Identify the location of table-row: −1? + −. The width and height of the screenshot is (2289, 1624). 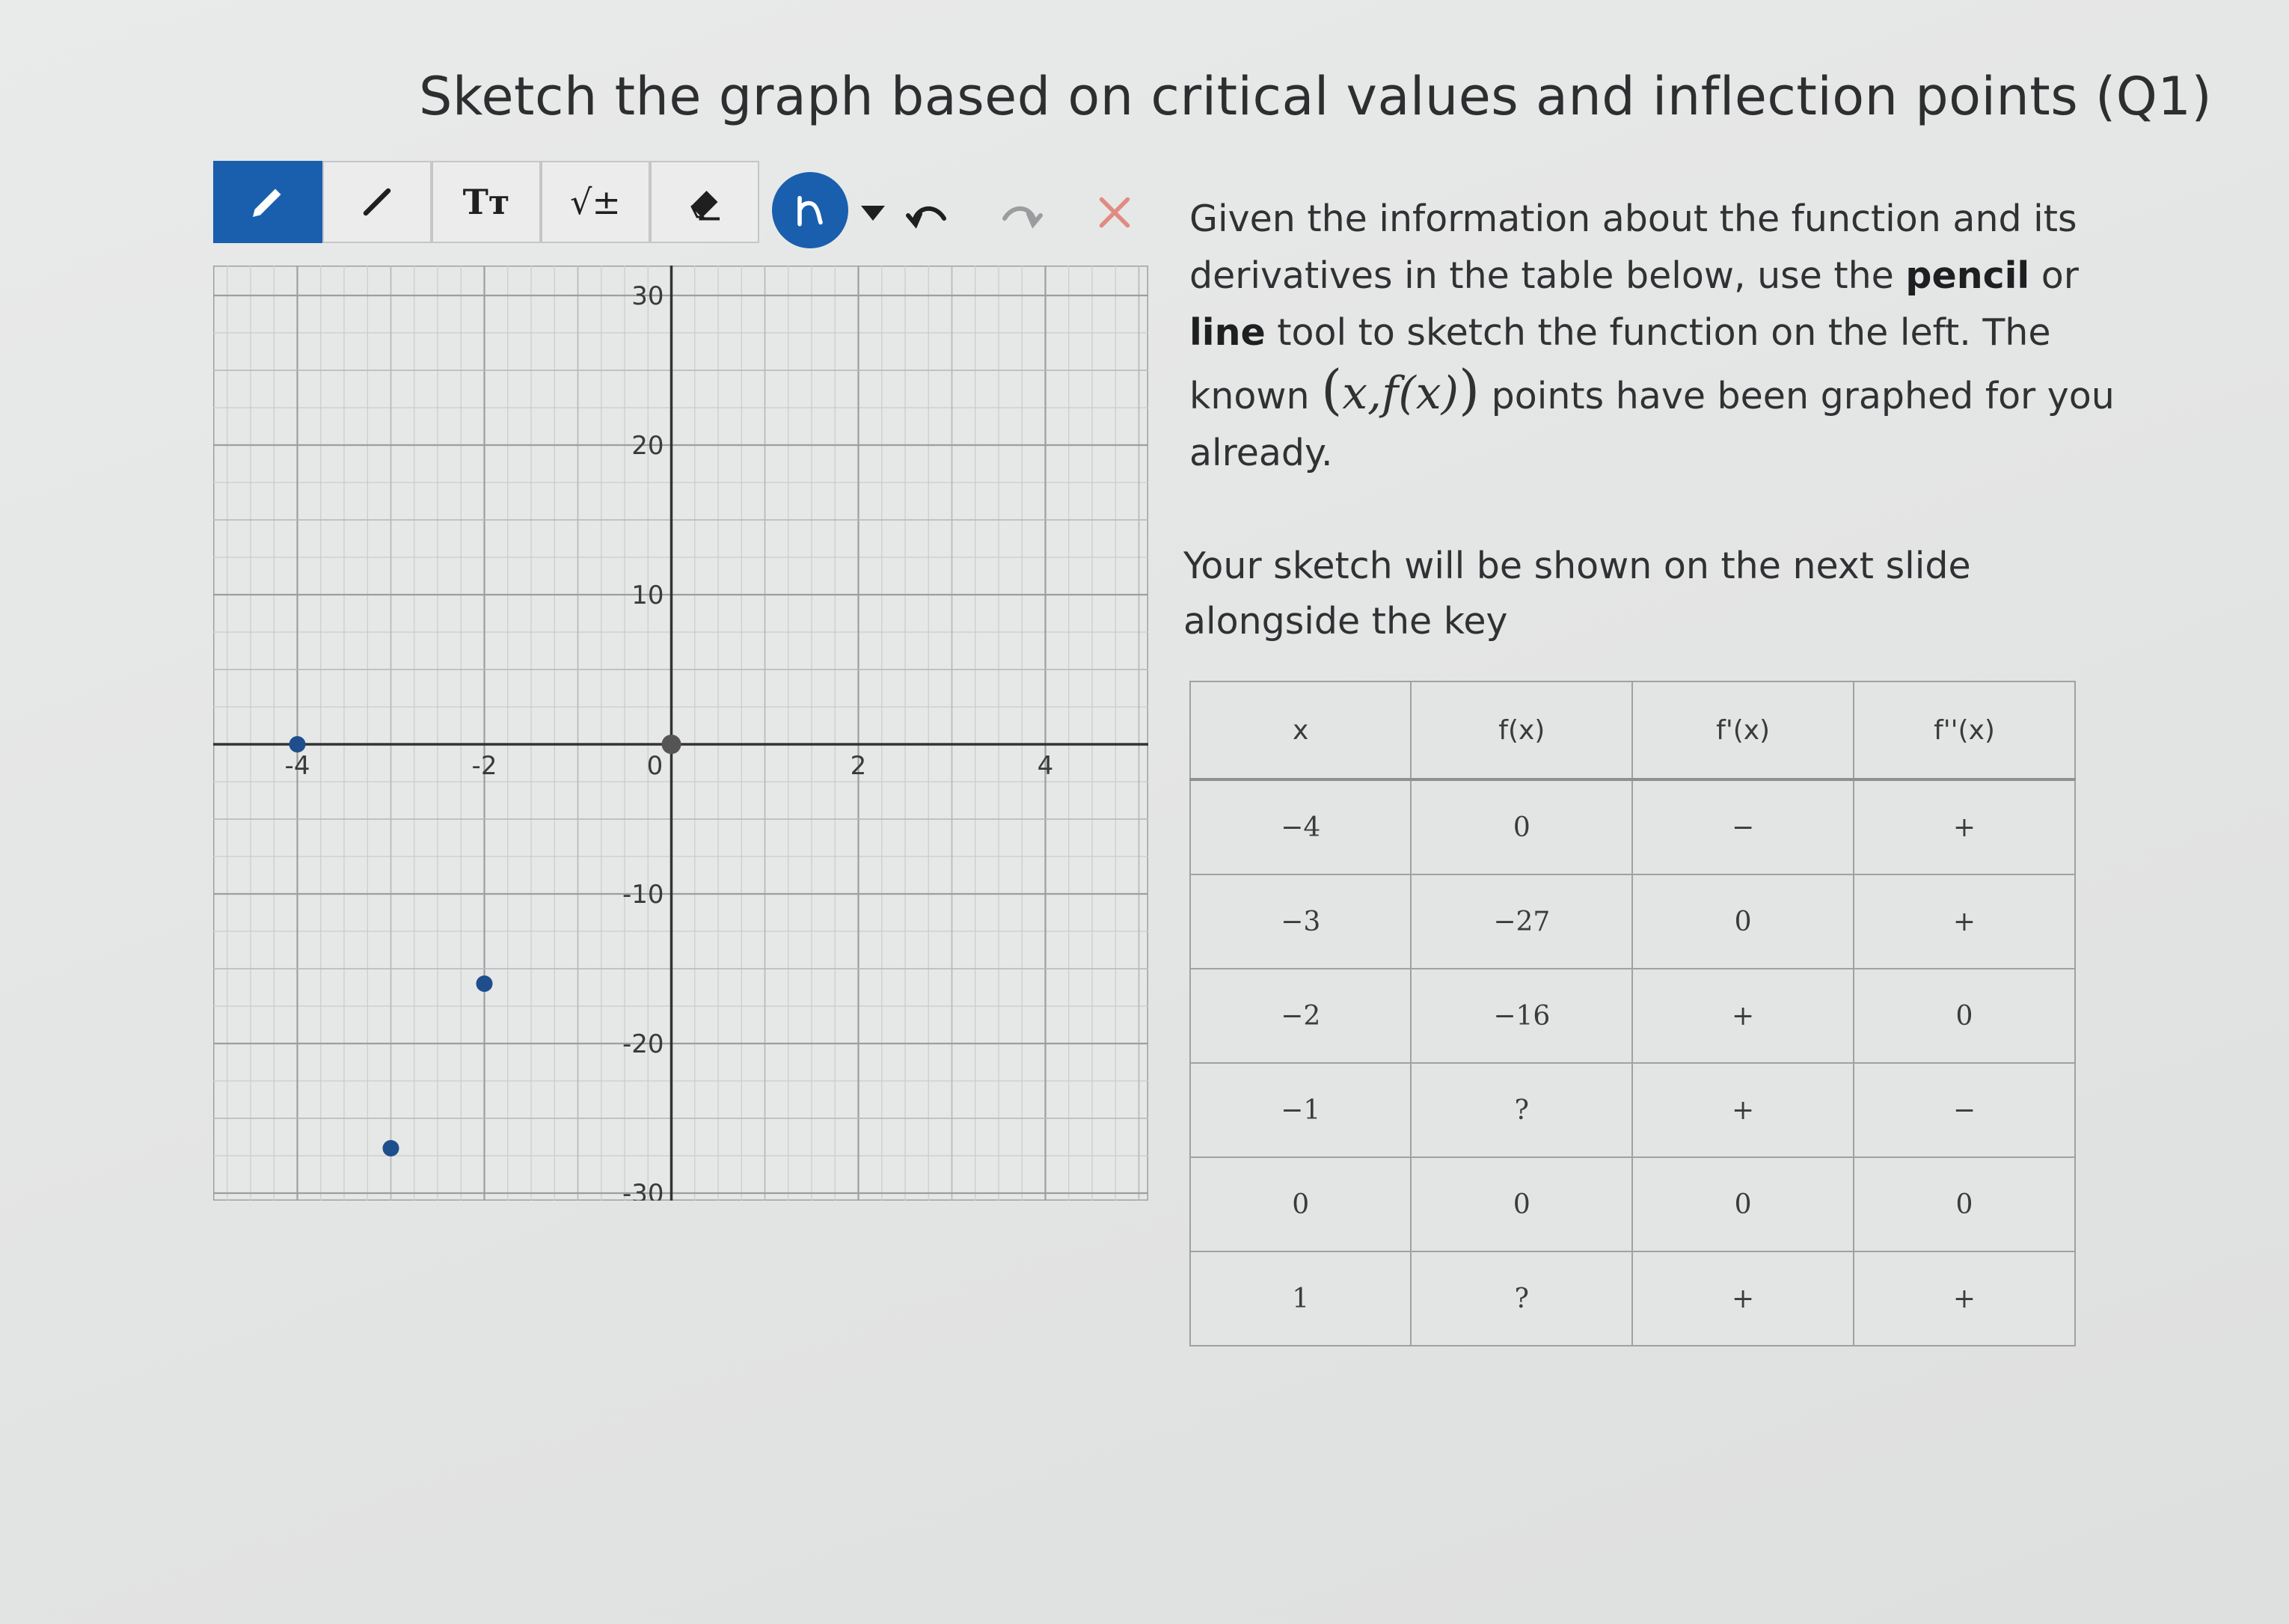
(1632, 1110).